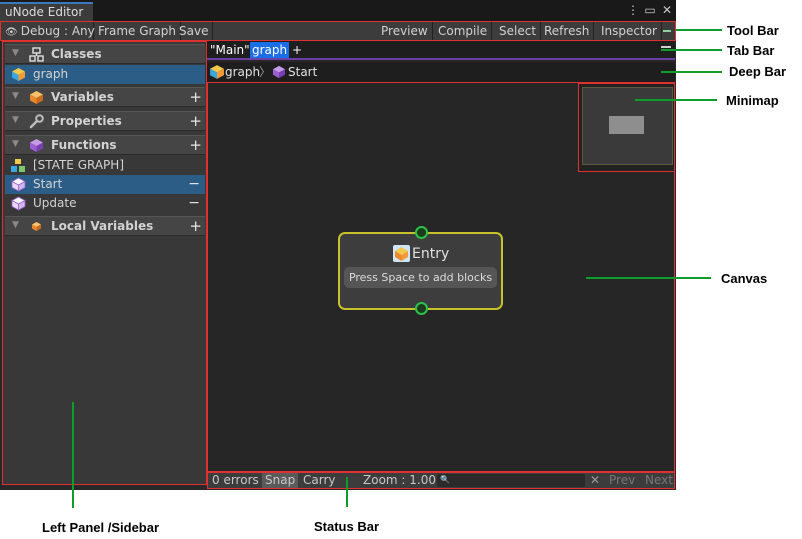  Describe the element at coordinates (441, 50) in the screenshot. I see `tab-bar: "Main" graph +` at that location.